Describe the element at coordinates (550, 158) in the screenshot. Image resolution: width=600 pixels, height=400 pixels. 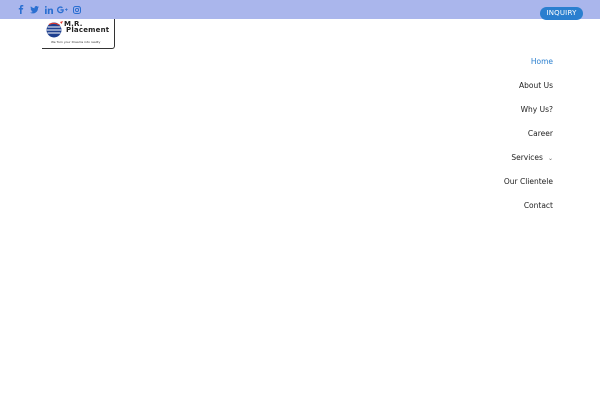
I see `chevron-down-icon: ⌄` at that location.